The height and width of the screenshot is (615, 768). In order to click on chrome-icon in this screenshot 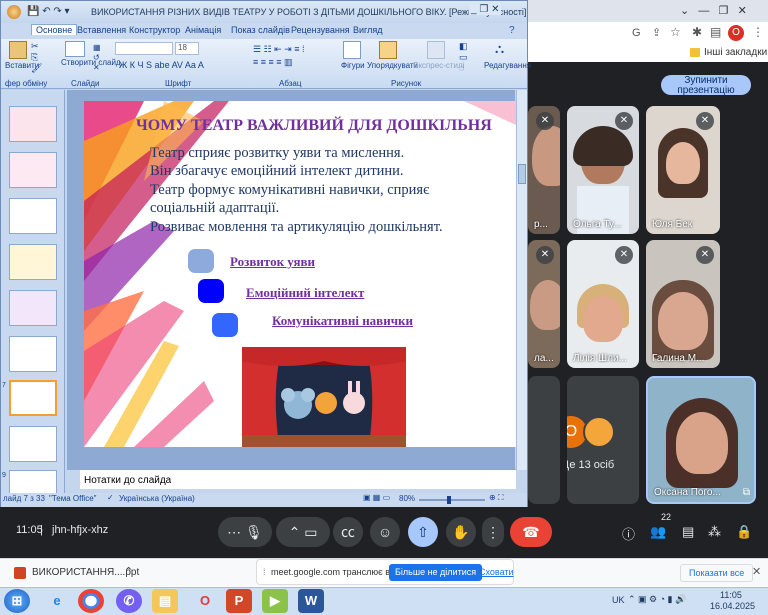, I will do `click(91, 601)`.